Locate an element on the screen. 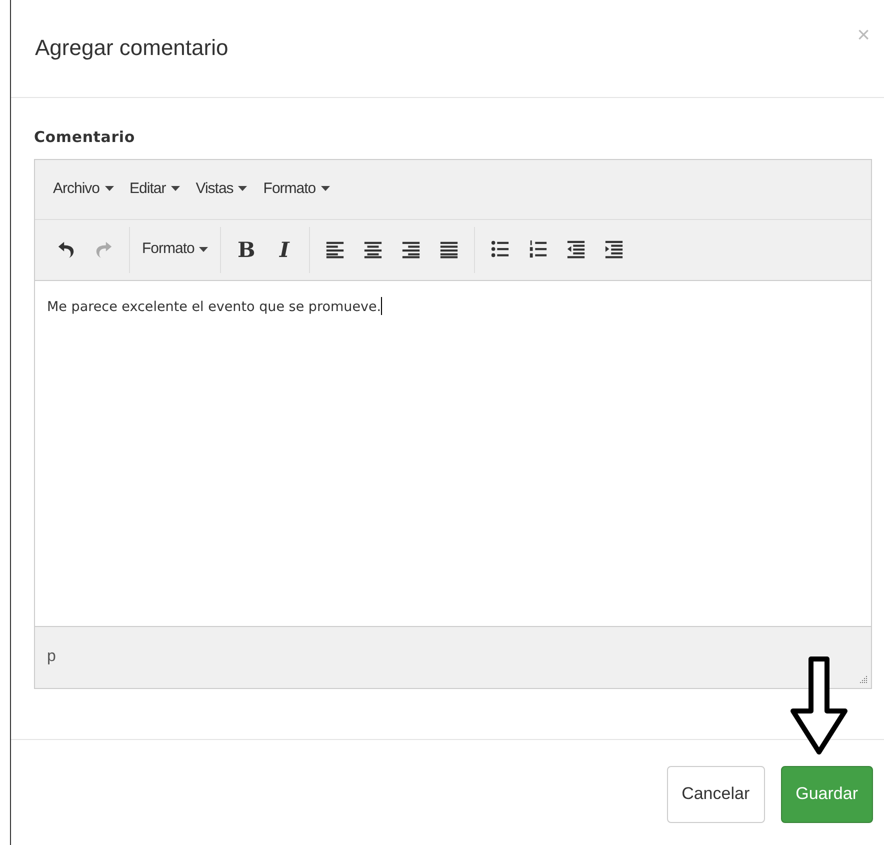 The width and height of the screenshot is (884, 845). align-center-icon is located at coordinates (373, 249).